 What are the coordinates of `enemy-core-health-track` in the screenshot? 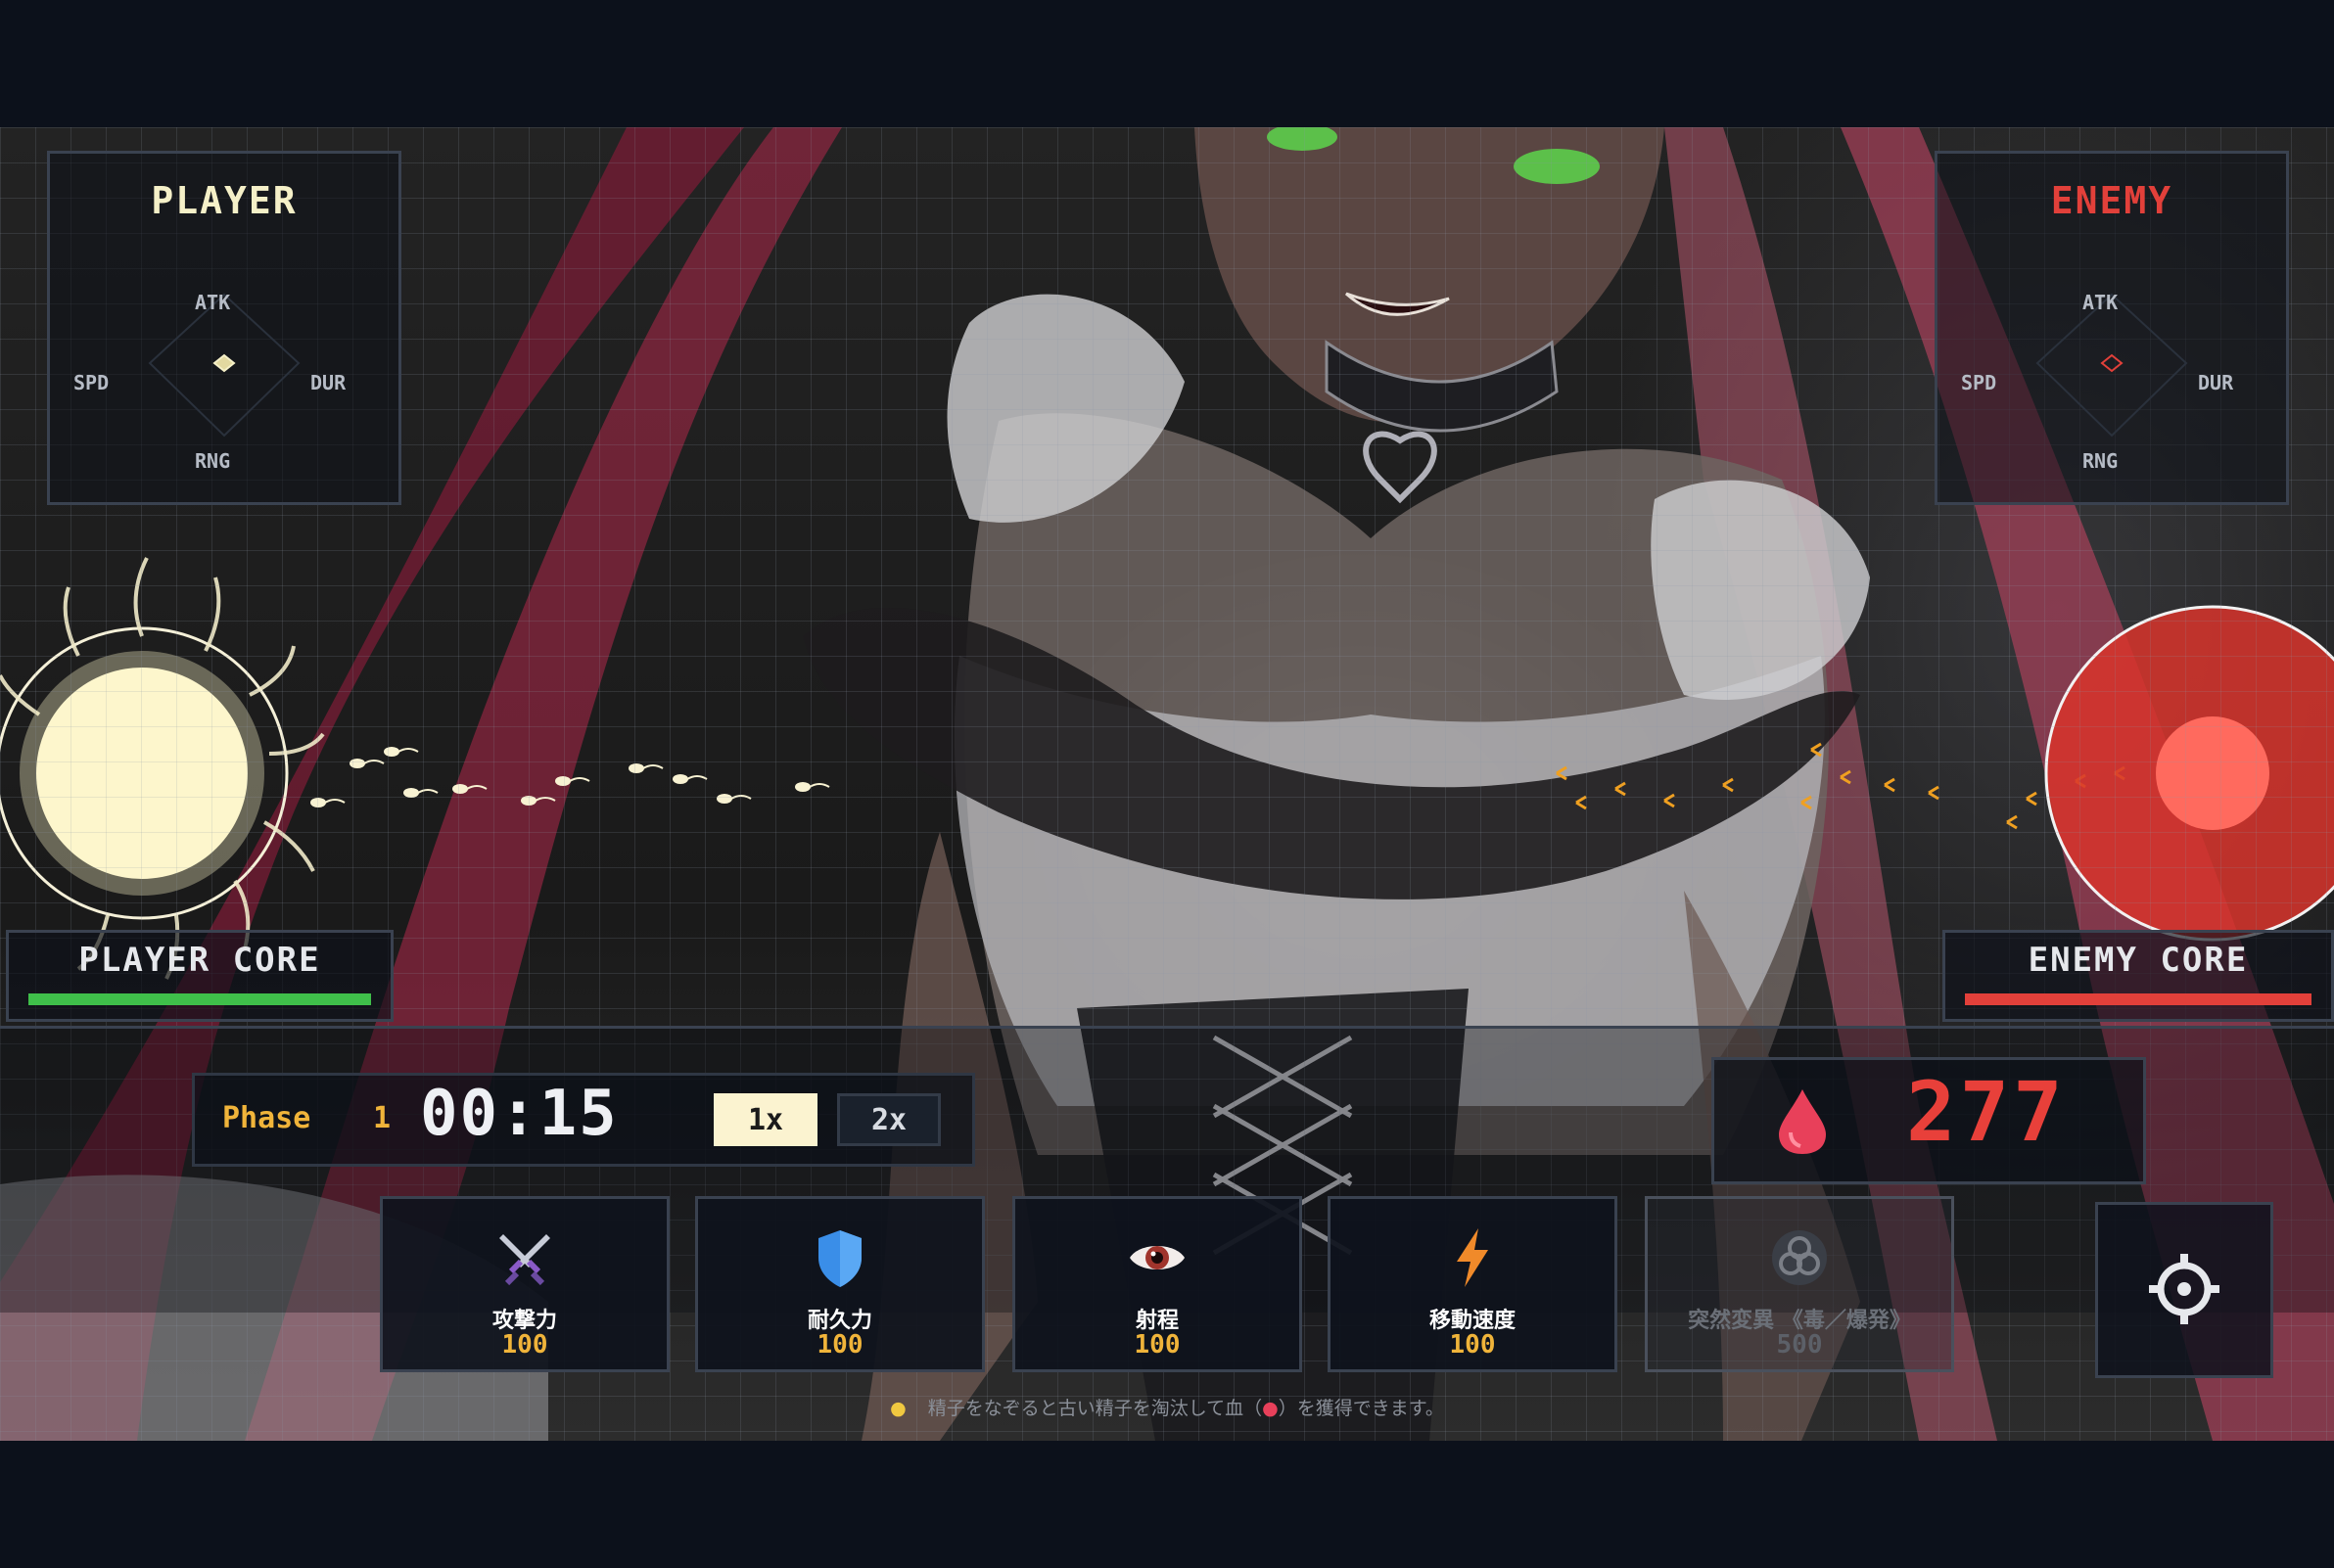 It's located at (2138, 999).